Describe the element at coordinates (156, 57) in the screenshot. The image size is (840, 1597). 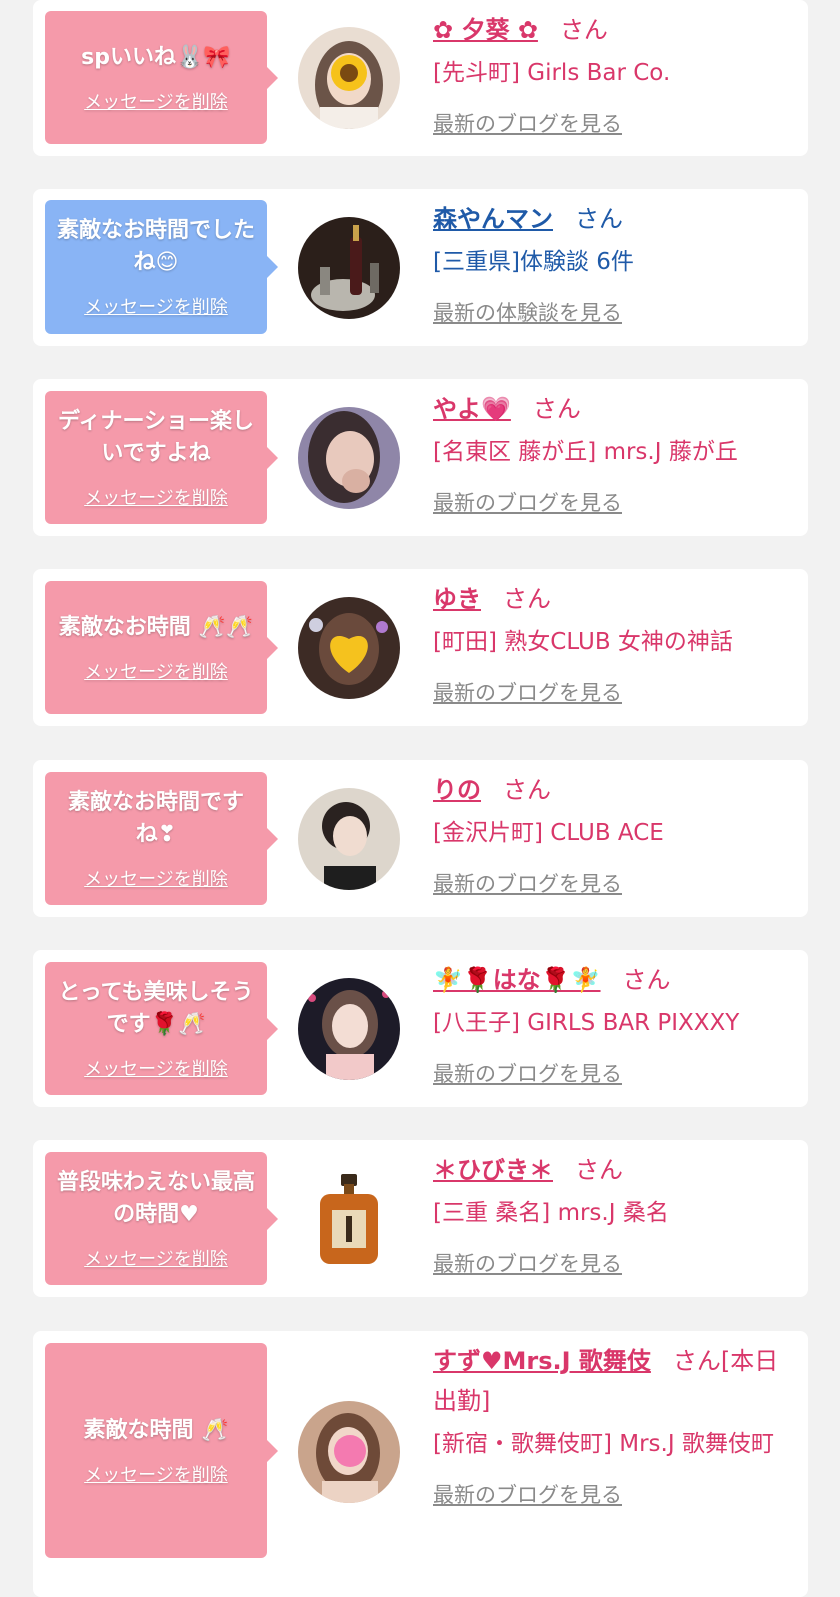
I see `message-text: spいいね🐰🎀` at that location.